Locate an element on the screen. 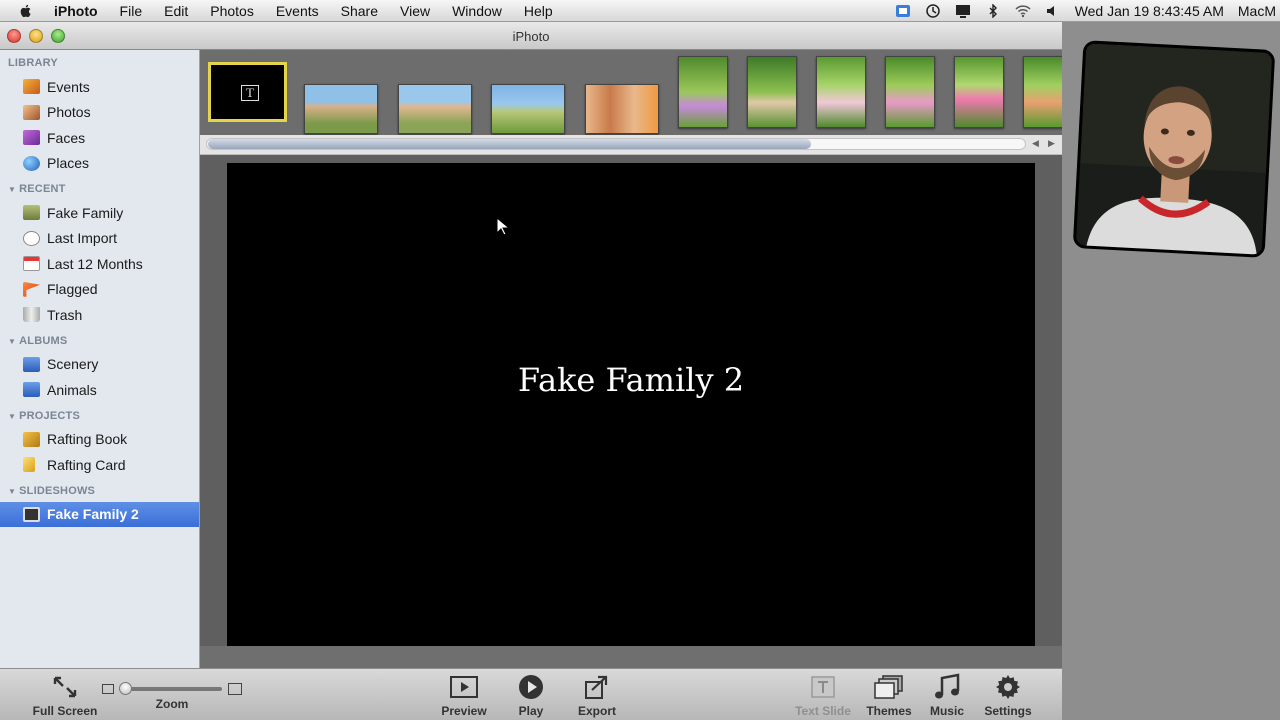  scroll-thumb is located at coordinates (509, 144).